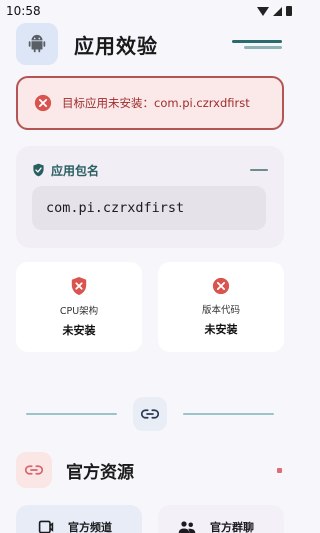  Describe the element at coordinates (150, 470) in the screenshot. I see `resources-header: 官方资源` at that location.